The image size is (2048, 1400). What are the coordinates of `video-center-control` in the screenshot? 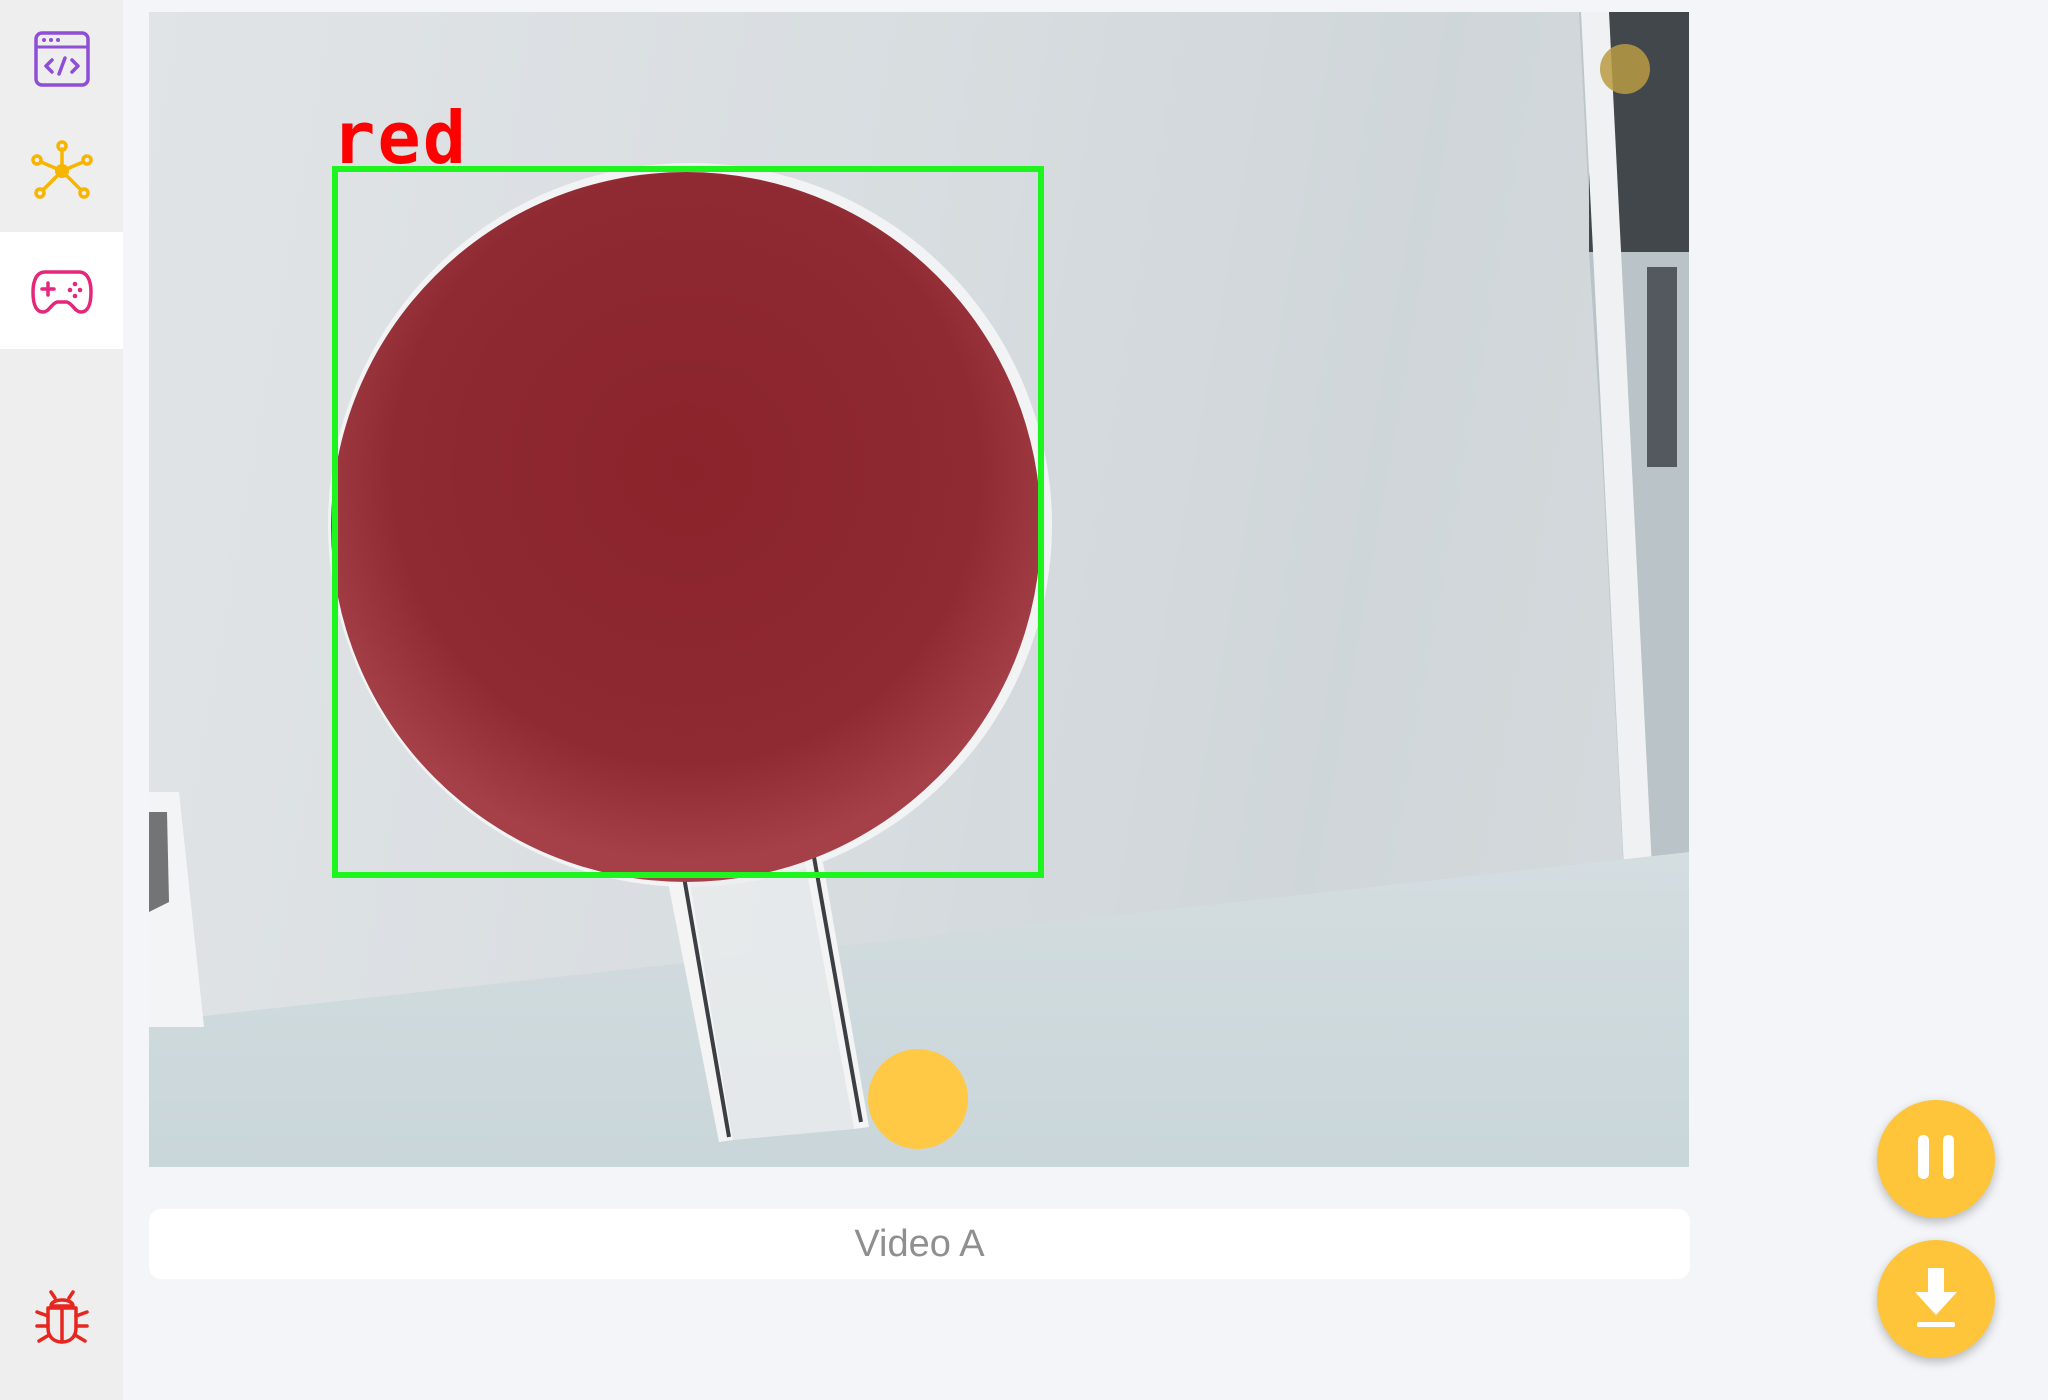 It's located at (918, 1099).